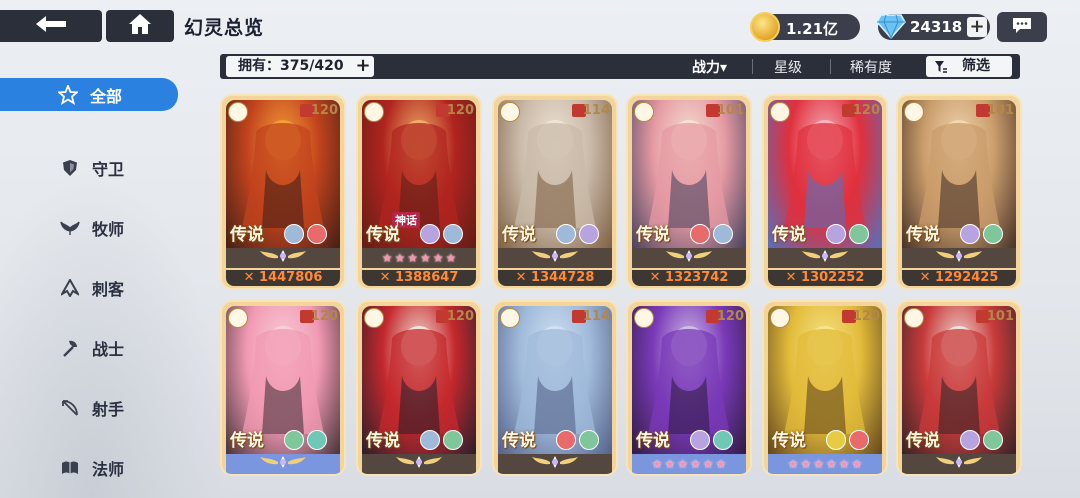  Describe the element at coordinates (224, 28) in the screenshot. I see `page-title: 幻灵总览` at that location.